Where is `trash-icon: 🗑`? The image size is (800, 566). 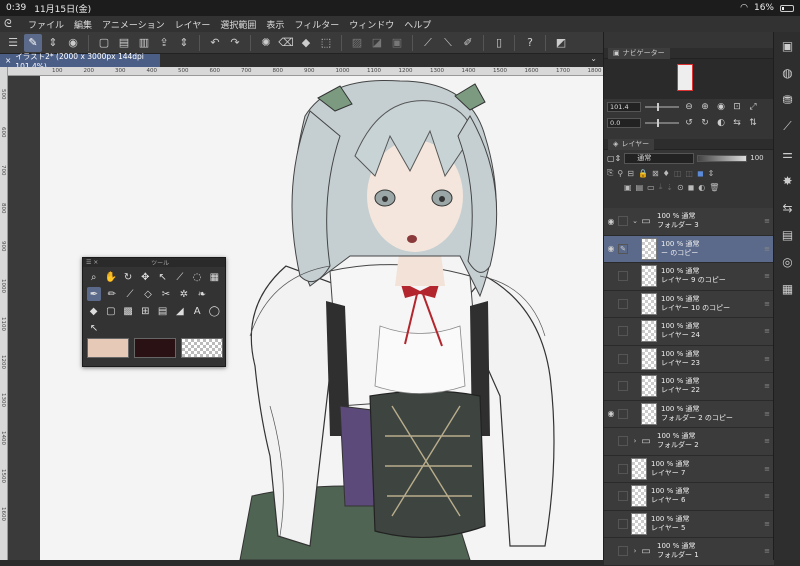 trash-icon: 🗑 is located at coordinates (714, 187).